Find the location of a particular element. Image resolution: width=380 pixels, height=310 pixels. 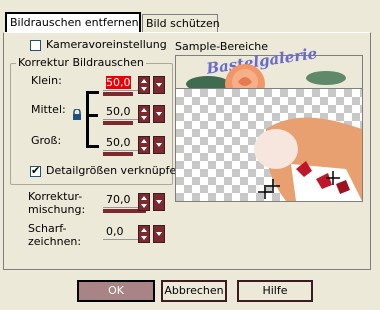

check-icon: ✔ is located at coordinates (36, 170).